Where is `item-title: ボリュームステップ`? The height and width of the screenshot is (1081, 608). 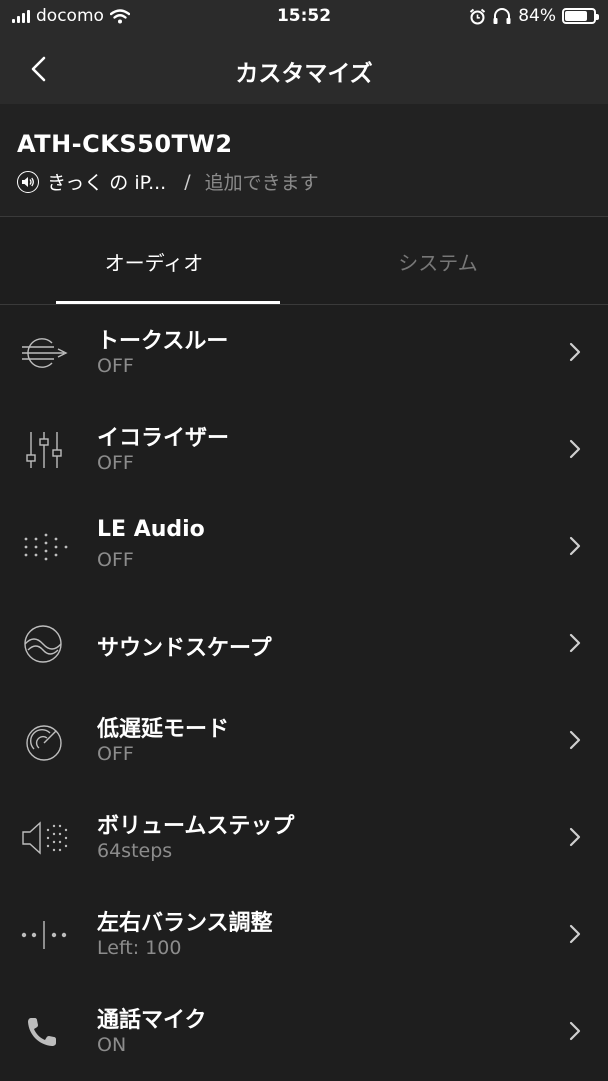 item-title: ボリュームステップ is located at coordinates (196, 826).